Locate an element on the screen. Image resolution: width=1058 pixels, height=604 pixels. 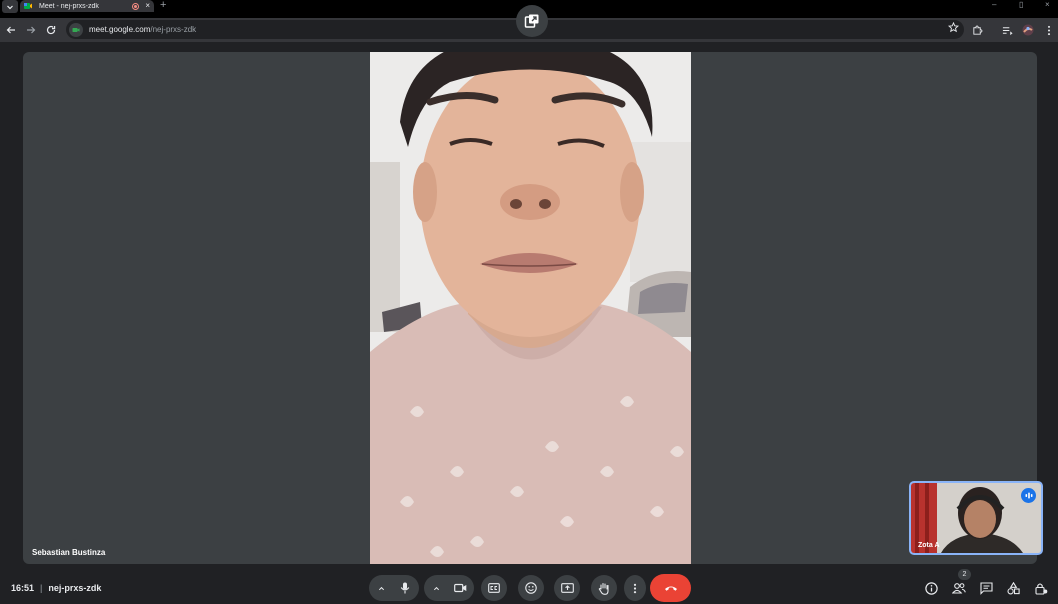
arrow-right-icon is located at coordinates (31, 30).